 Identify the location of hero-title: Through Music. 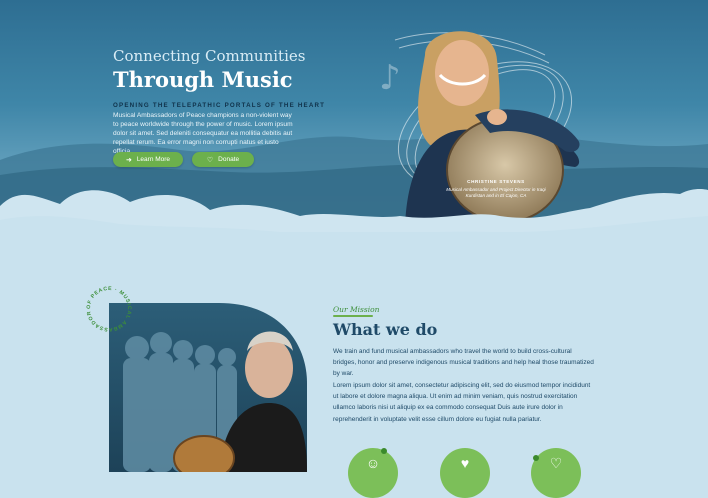
(203, 79).